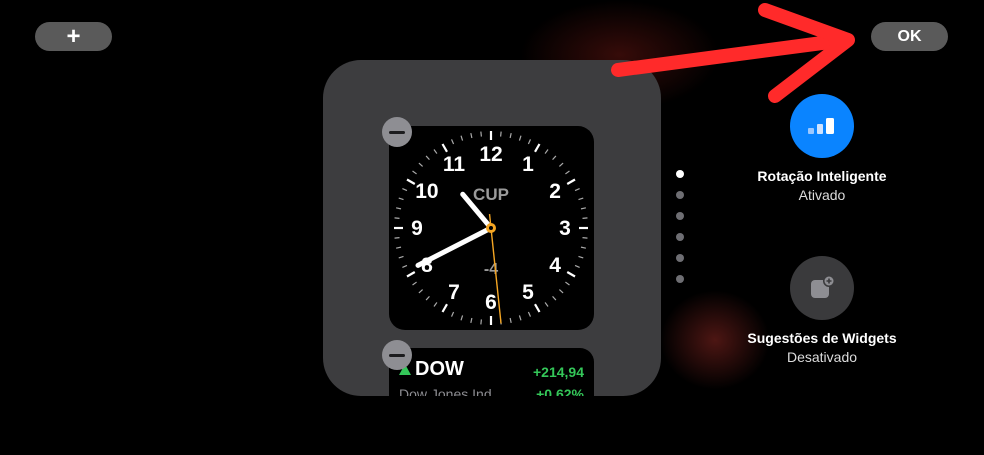 The width and height of the screenshot is (984, 455). Describe the element at coordinates (558, 372) in the screenshot. I see `stock-change: +214,94` at that location.